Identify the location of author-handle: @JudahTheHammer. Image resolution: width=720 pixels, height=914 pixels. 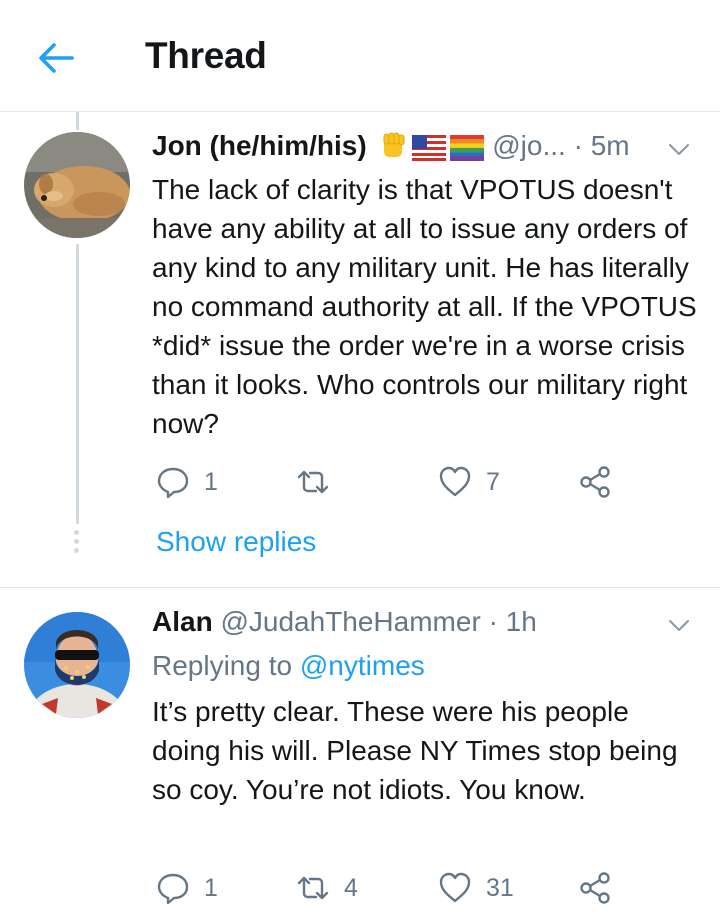
(350, 621).